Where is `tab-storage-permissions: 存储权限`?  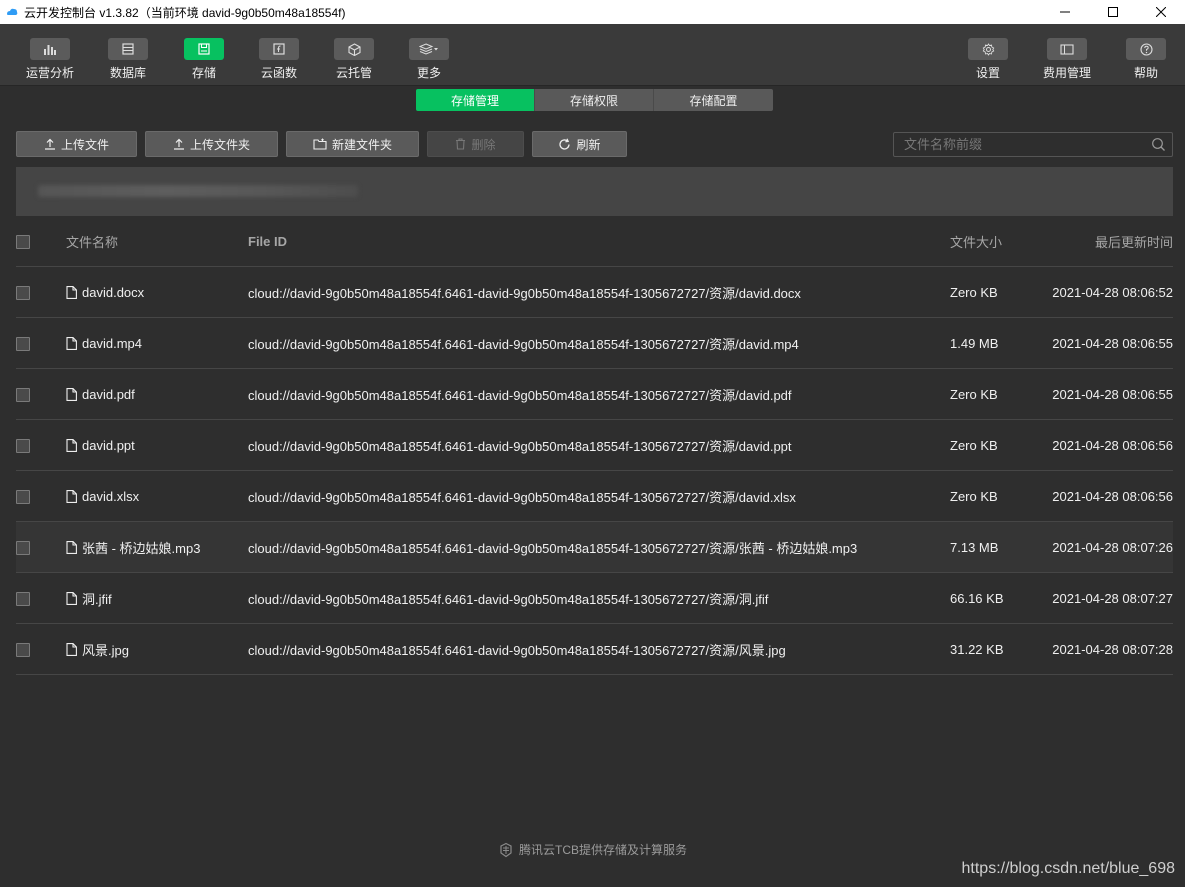 tab-storage-permissions: 存储权限 is located at coordinates (594, 100).